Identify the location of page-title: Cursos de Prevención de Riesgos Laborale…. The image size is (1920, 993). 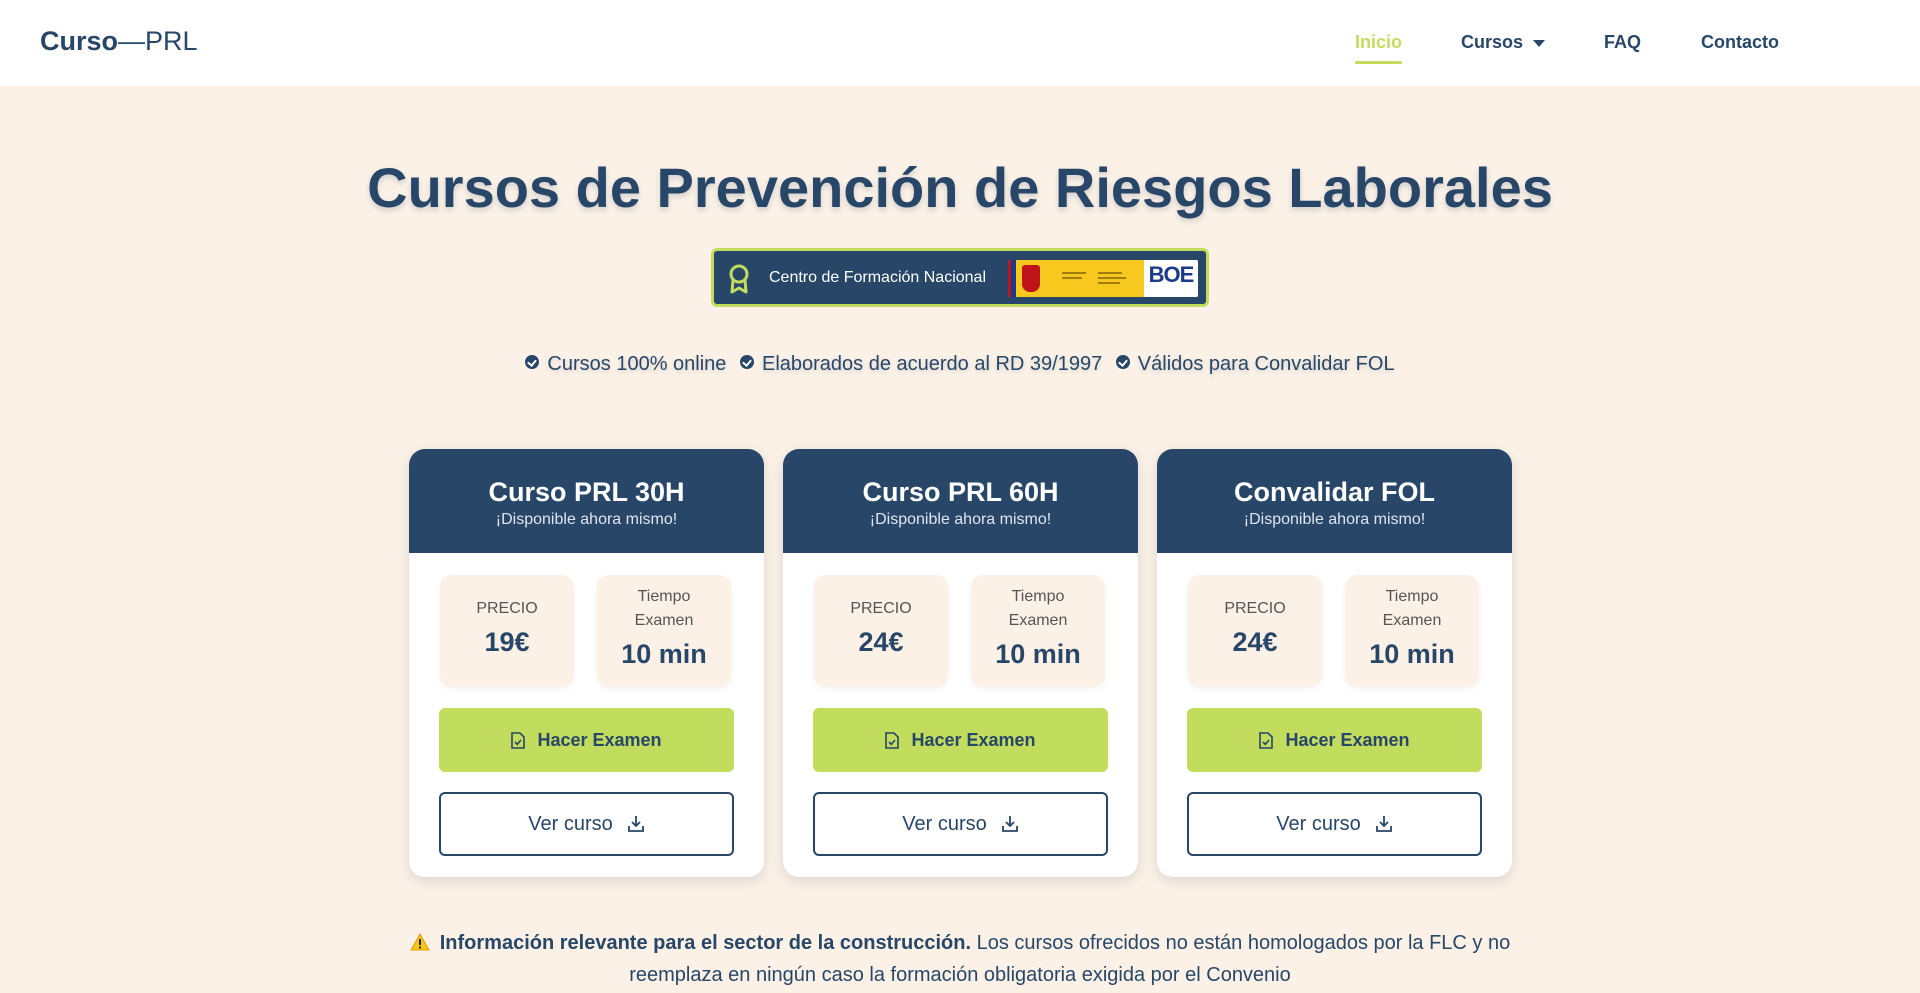
(960, 187).